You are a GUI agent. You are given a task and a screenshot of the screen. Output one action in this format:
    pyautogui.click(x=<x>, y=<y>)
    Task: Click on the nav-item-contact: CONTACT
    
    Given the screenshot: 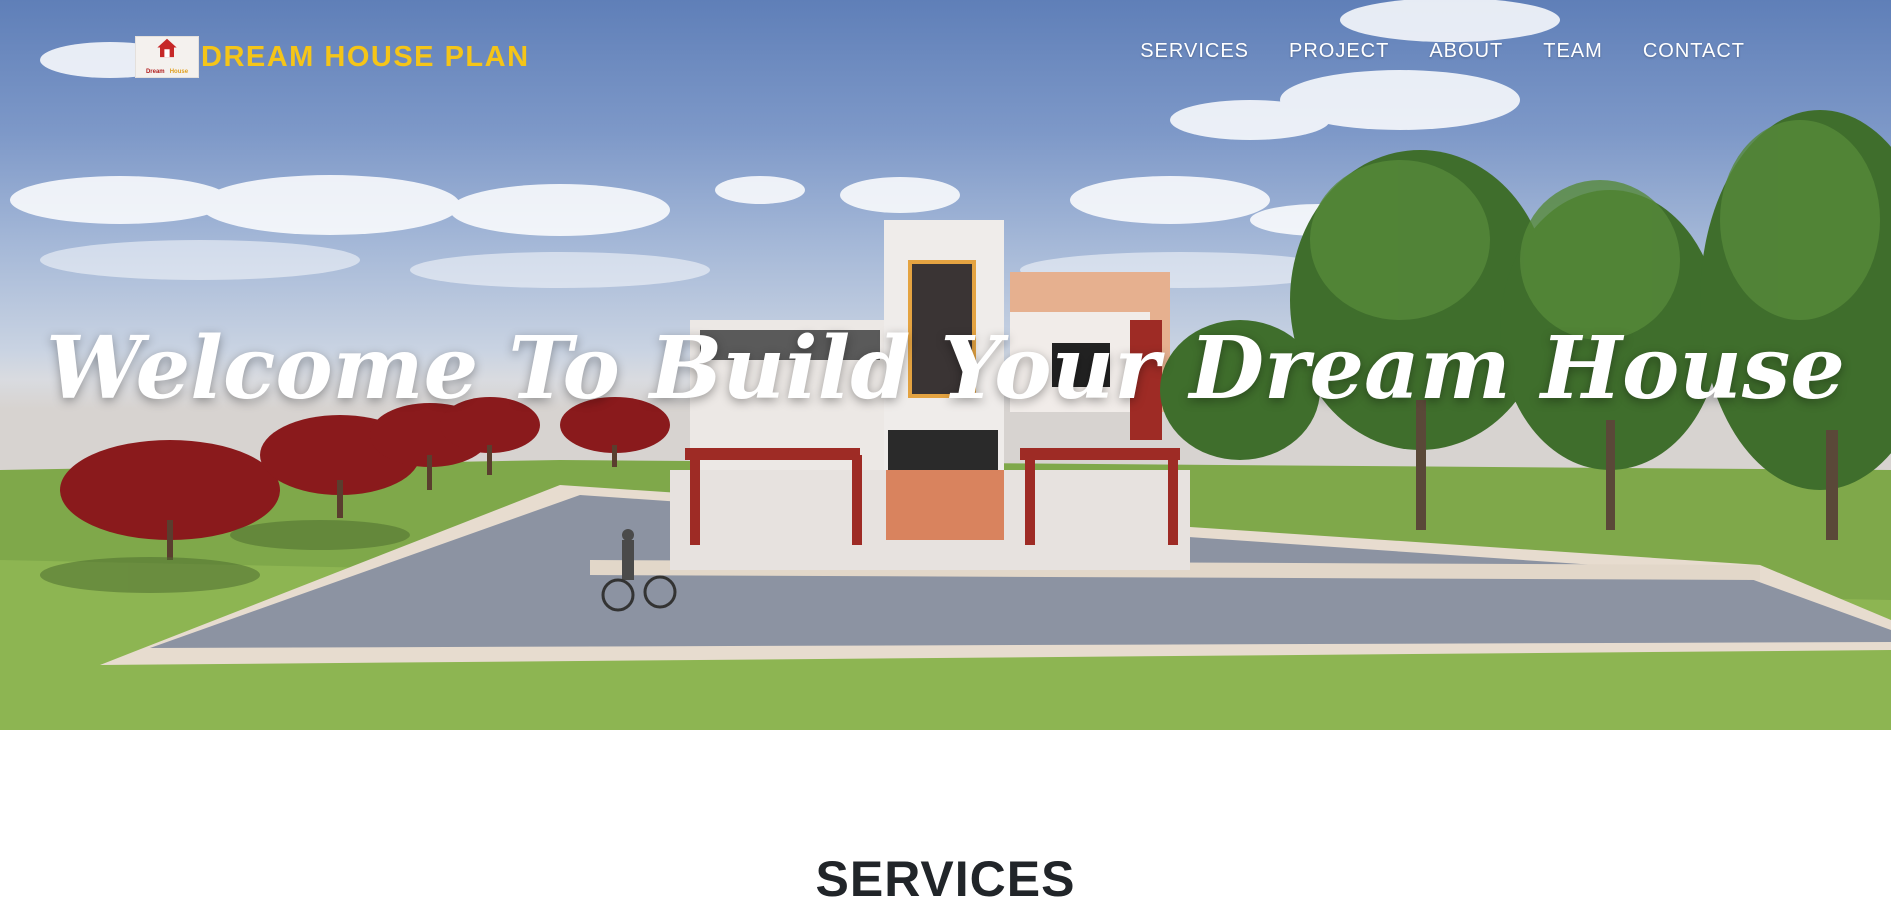 What is the action you would take?
    pyautogui.click(x=1694, y=51)
    